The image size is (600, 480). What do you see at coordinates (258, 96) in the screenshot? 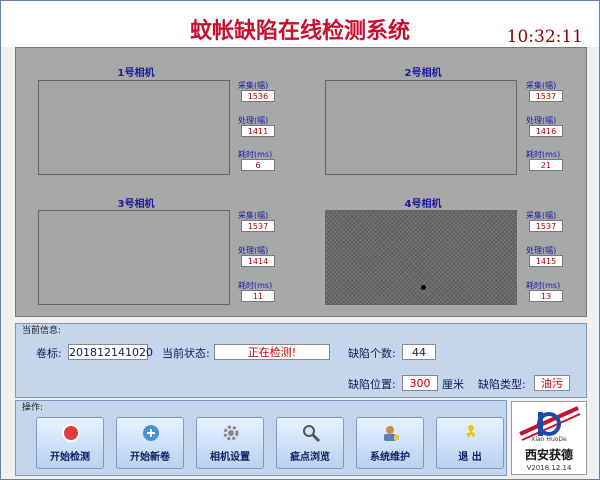
I see `camera-1-collect-value: 1536` at bounding box center [258, 96].